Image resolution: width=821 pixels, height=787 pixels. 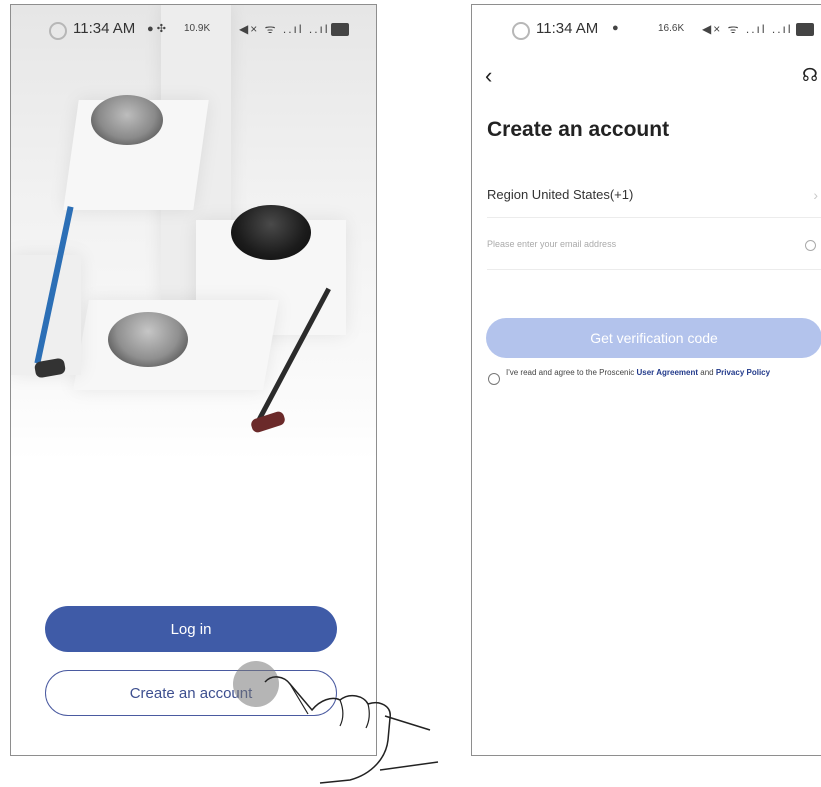 I want to click on privacy-policy-link: Privacy Policy, so click(x=743, y=372).